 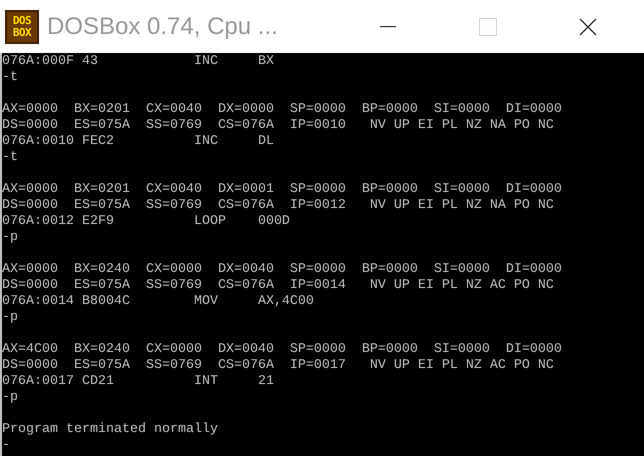 I want to click on console-line: AX=0000 BX=0201 CX=0040 DX=0000 SP=0000 BP=0000 SI=0000 DI=0000, so click(x=282, y=110).